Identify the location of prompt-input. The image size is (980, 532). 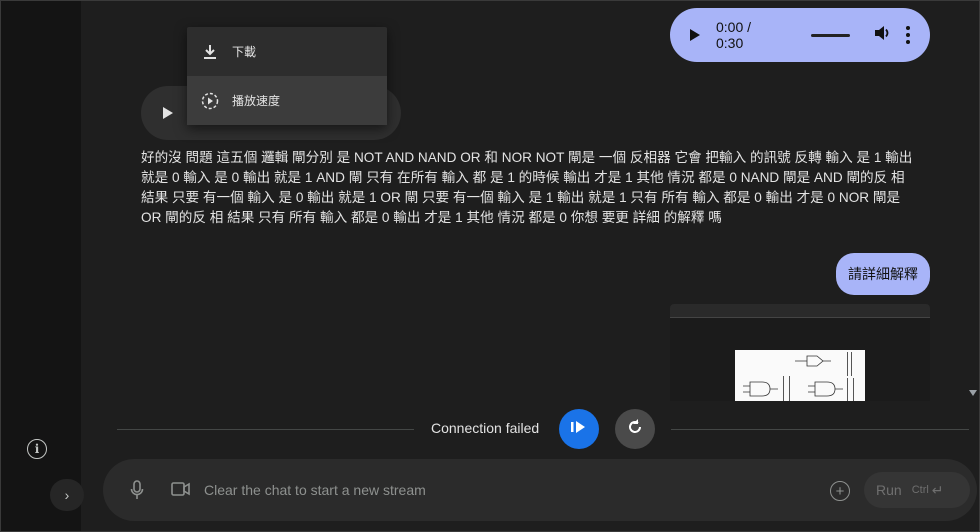
(504, 490).